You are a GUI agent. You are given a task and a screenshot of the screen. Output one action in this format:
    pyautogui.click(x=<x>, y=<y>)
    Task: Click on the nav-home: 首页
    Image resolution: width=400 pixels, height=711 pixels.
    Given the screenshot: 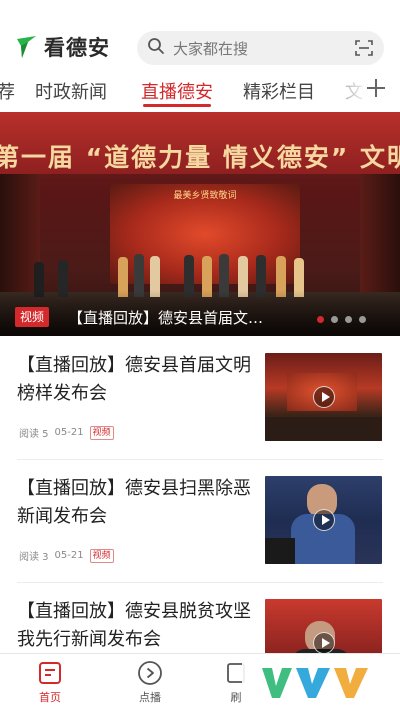 What is the action you would take?
    pyautogui.click(x=50, y=682)
    